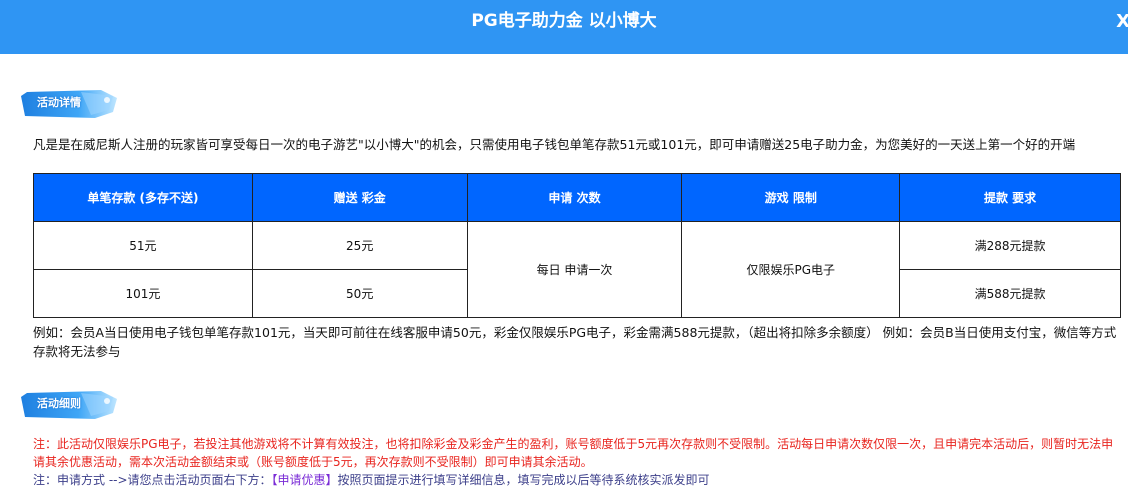 This screenshot has width=1128, height=499. Describe the element at coordinates (1010, 197) in the screenshot. I see `col-header-withdraw: 提款 要求` at that location.